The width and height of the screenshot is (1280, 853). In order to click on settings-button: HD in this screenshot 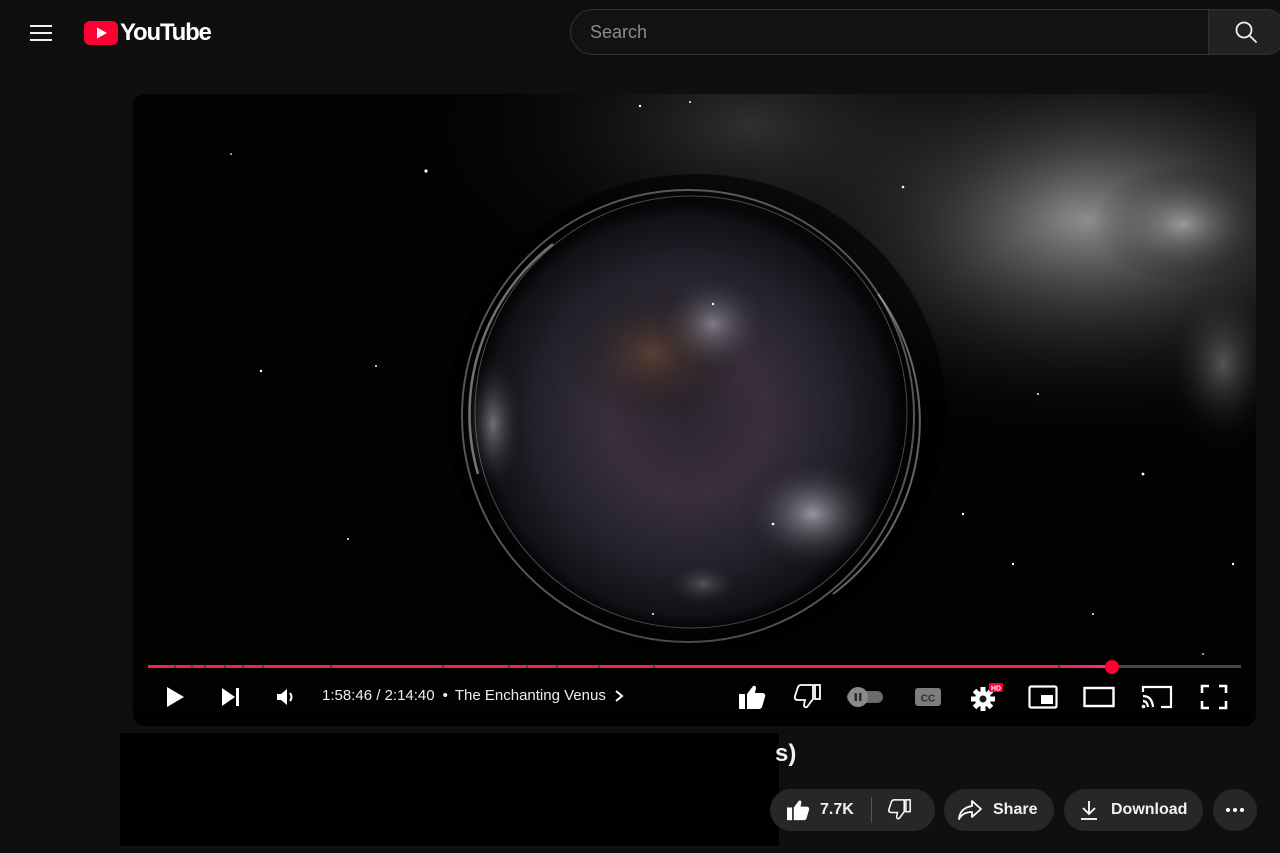, I will do `click(986, 697)`.